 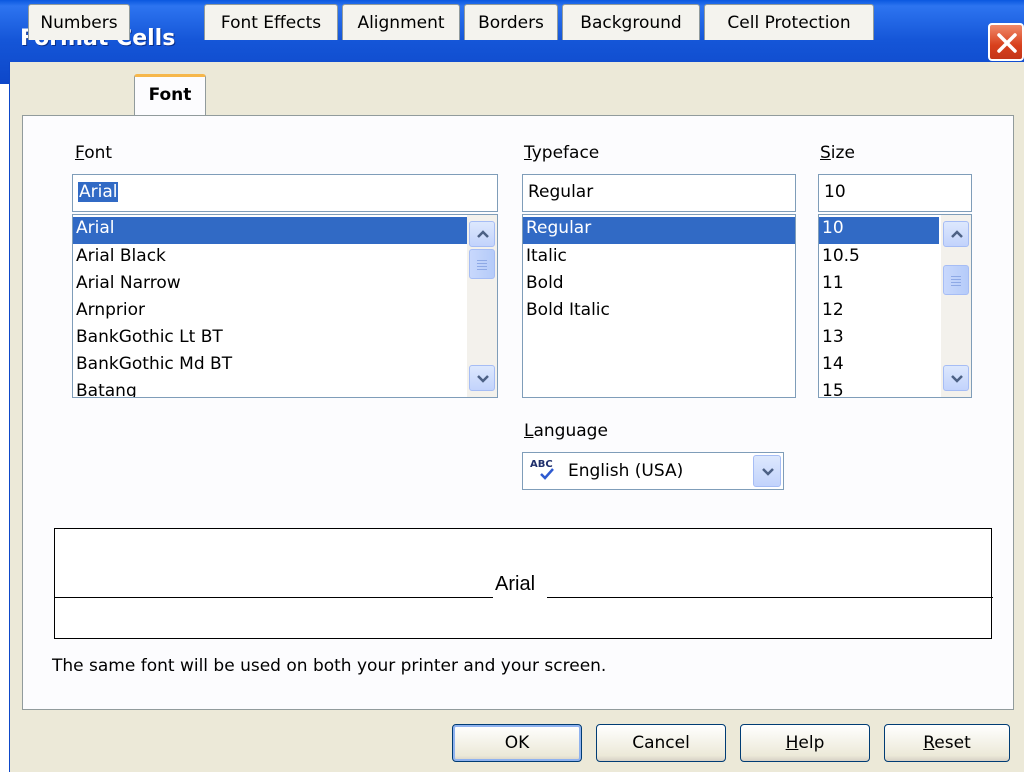 I want to click on tab-label: Font Effects, so click(x=271, y=23).